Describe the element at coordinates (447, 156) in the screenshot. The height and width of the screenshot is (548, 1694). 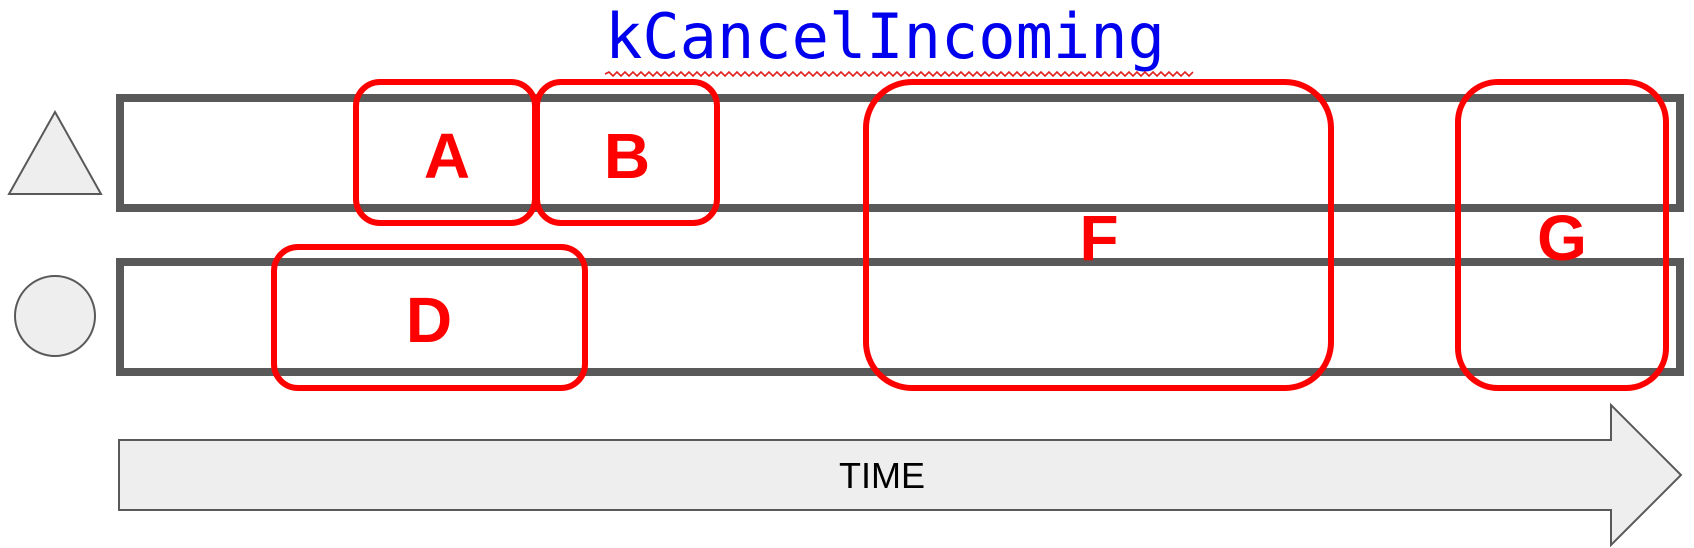
I see `region-label-a: A` at that location.